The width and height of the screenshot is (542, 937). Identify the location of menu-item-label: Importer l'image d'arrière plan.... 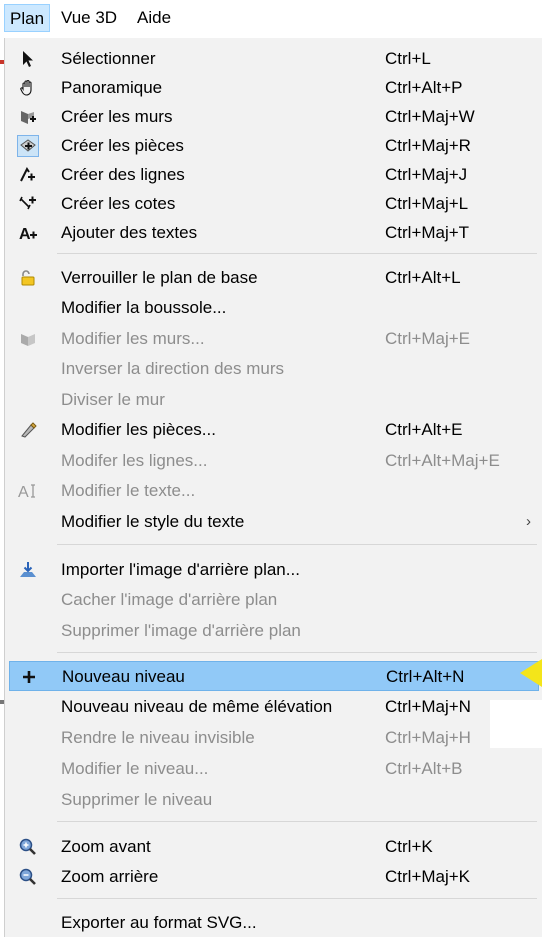
(180, 569).